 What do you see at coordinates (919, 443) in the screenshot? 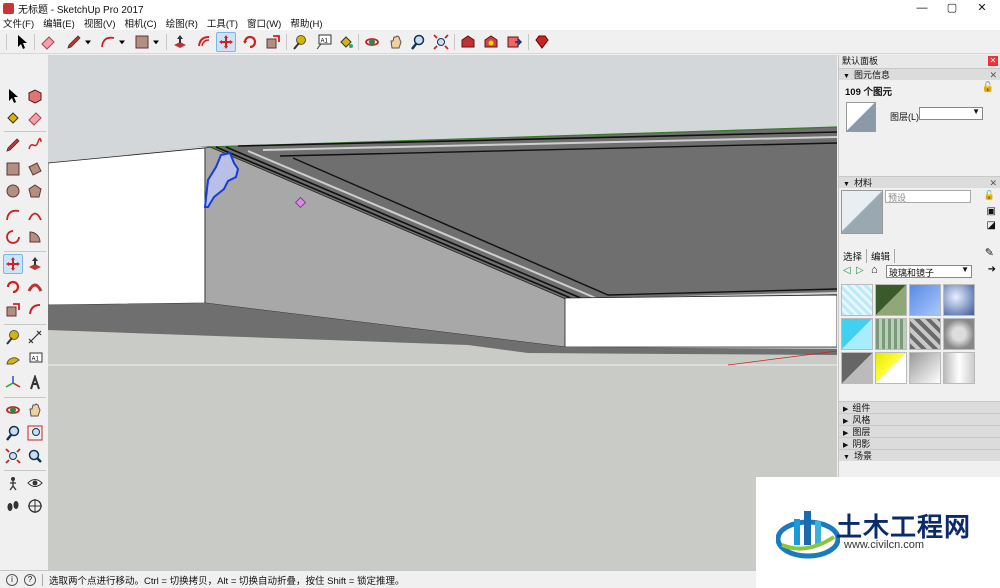
I see `shadows-header: ▶ 阴影` at bounding box center [919, 443].